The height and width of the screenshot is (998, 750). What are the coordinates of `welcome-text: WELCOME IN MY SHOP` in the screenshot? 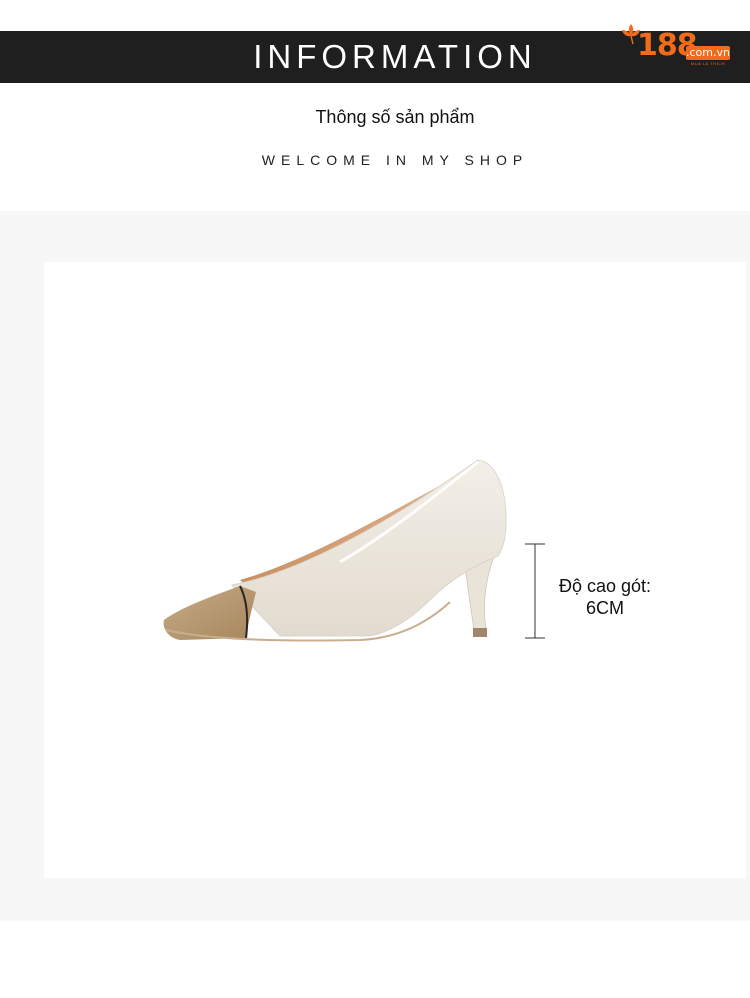 It's located at (395, 160).